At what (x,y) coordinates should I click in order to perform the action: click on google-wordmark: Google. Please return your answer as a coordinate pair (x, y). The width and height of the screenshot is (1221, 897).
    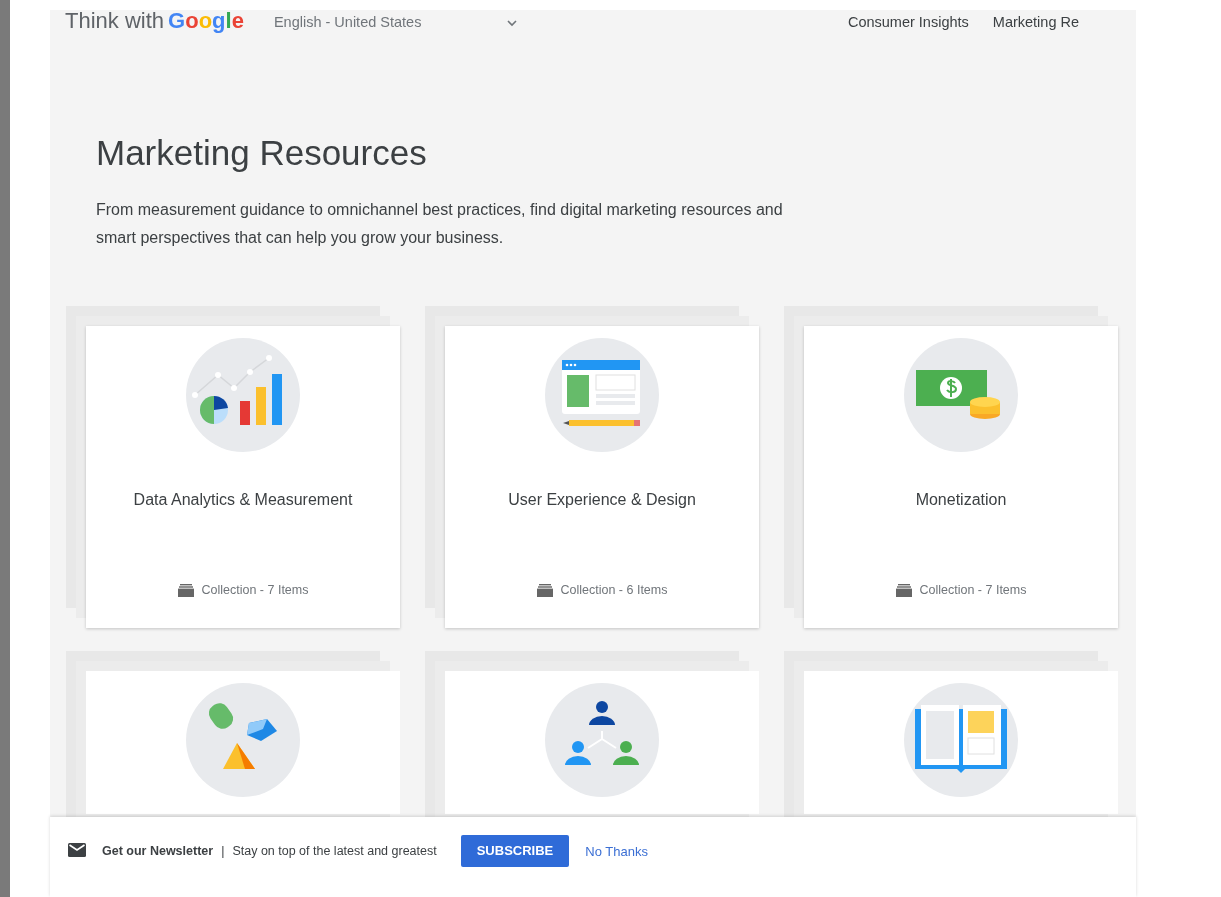
    Looking at the image, I should click on (206, 21).